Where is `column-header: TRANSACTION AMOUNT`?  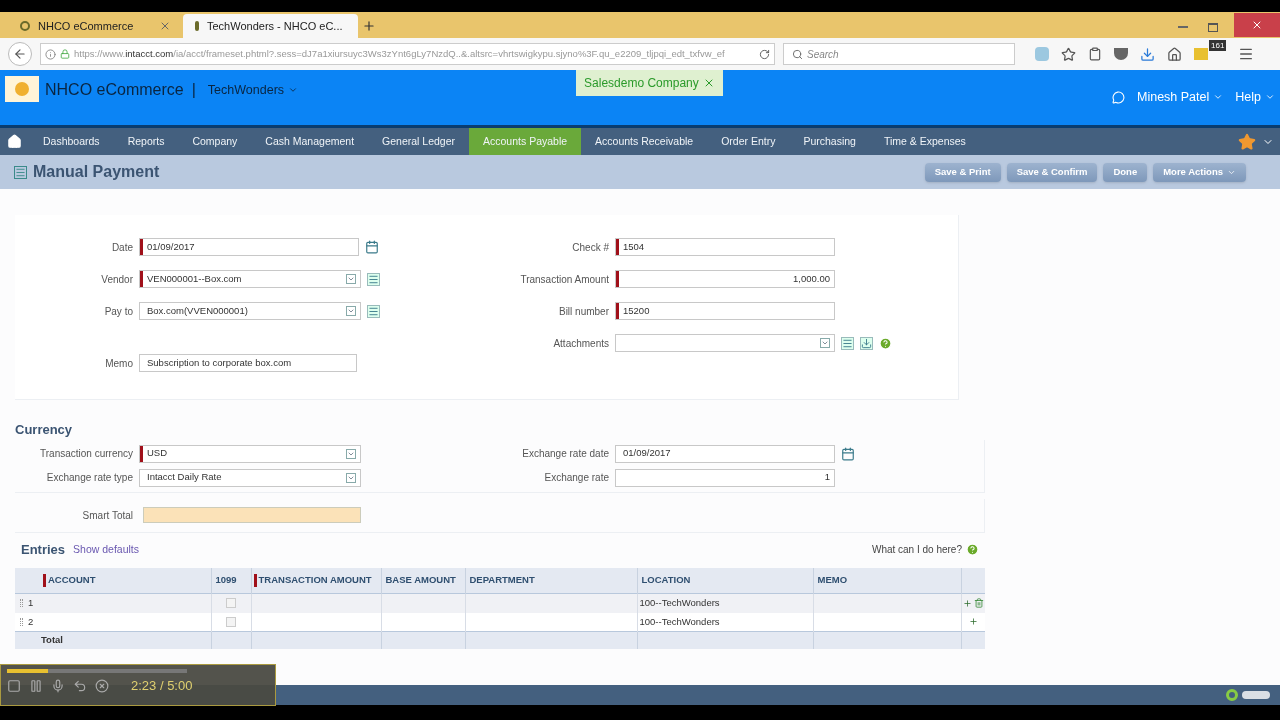 column-header: TRANSACTION AMOUNT is located at coordinates (316, 580).